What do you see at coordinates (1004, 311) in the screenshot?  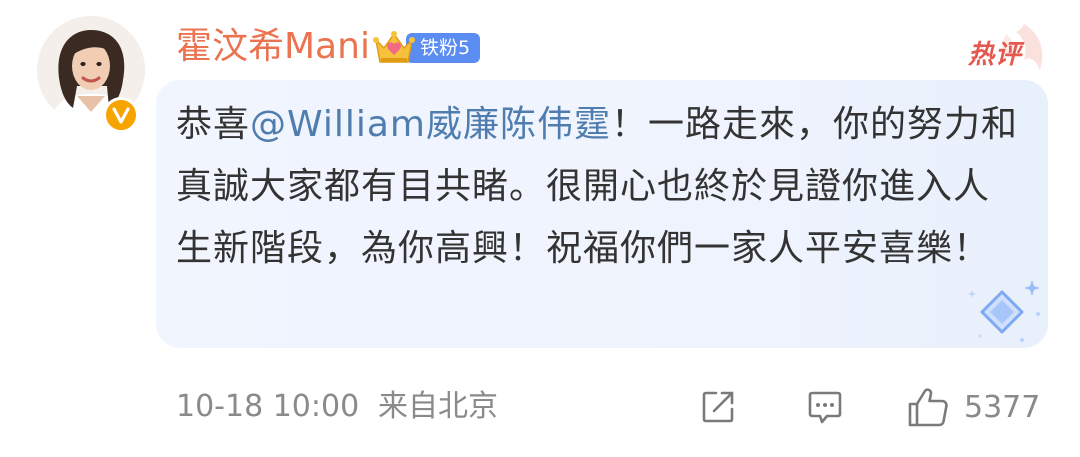 I see `diamond-sparkle-icon` at bounding box center [1004, 311].